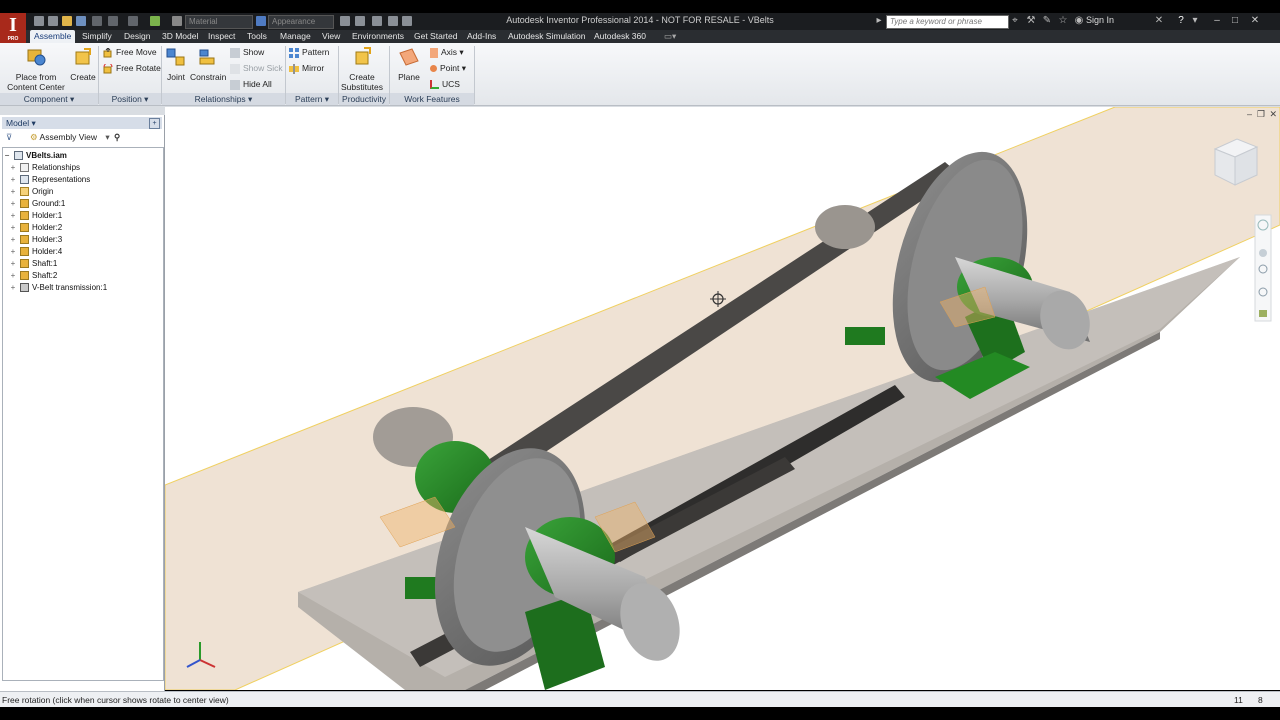 The width and height of the screenshot is (1280, 720). What do you see at coordinates (1015, 21) in the screenshot?
I see `binoculars-icon: ⌖` at bounding box center [1015, 21].